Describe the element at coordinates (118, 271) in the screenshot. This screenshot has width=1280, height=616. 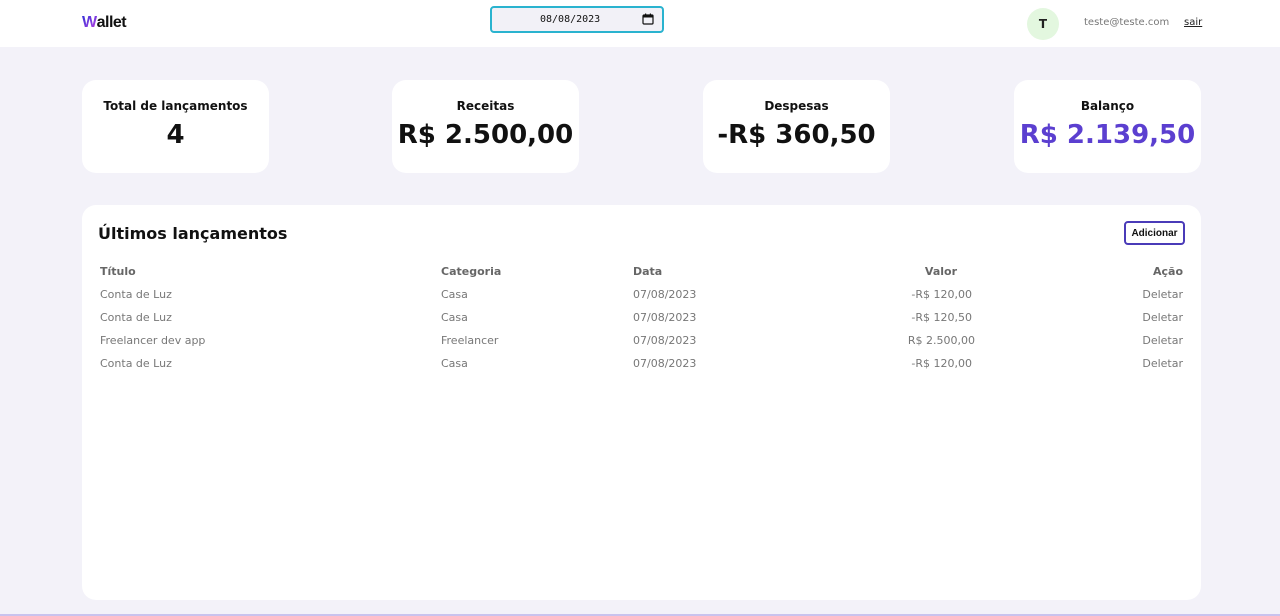
I see `column-header-title: Título` at that location.